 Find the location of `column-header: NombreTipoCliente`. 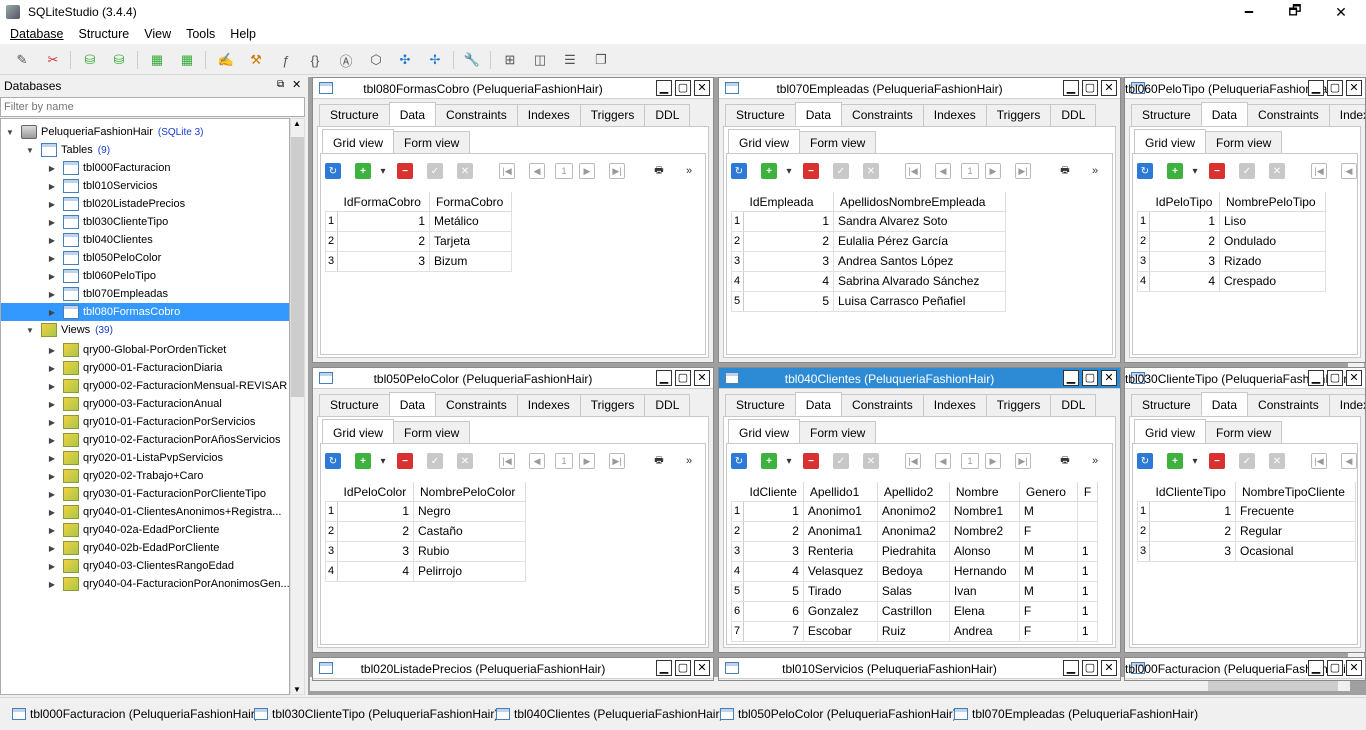

column-header: NombreTipoCliente is located at coordinates (1295, 492).